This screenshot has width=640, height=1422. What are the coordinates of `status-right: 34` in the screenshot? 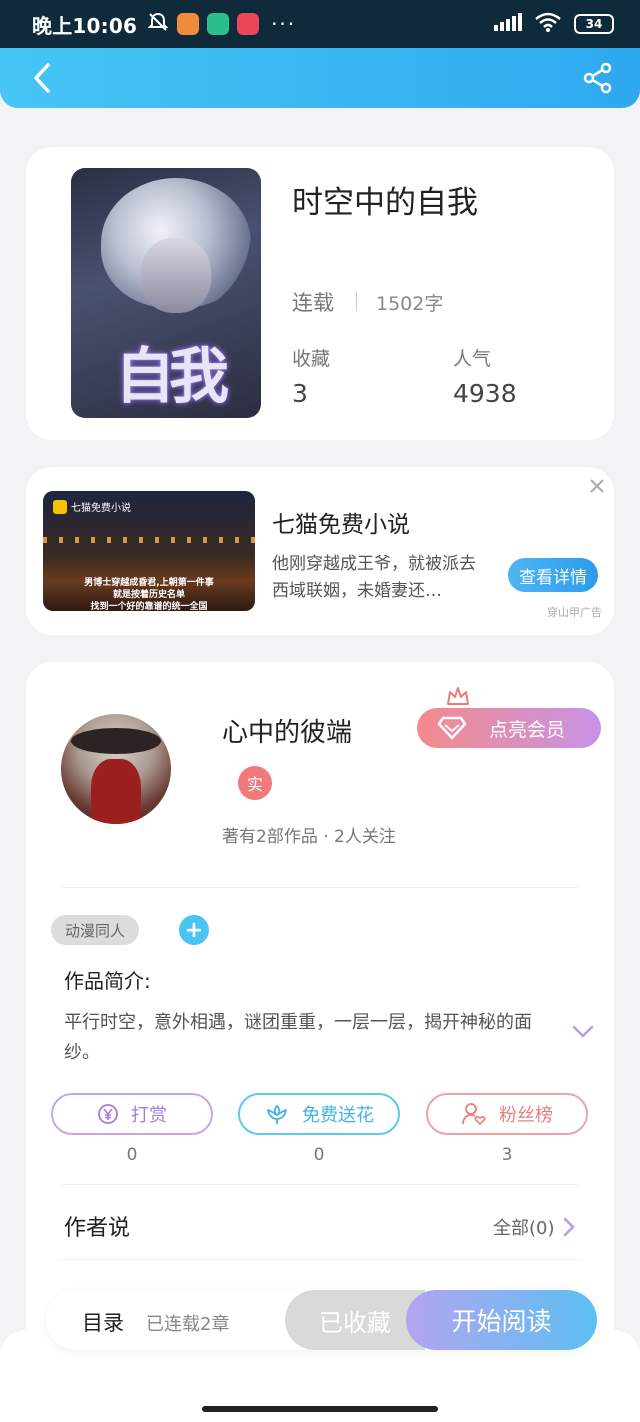 It's located at (554, 24).